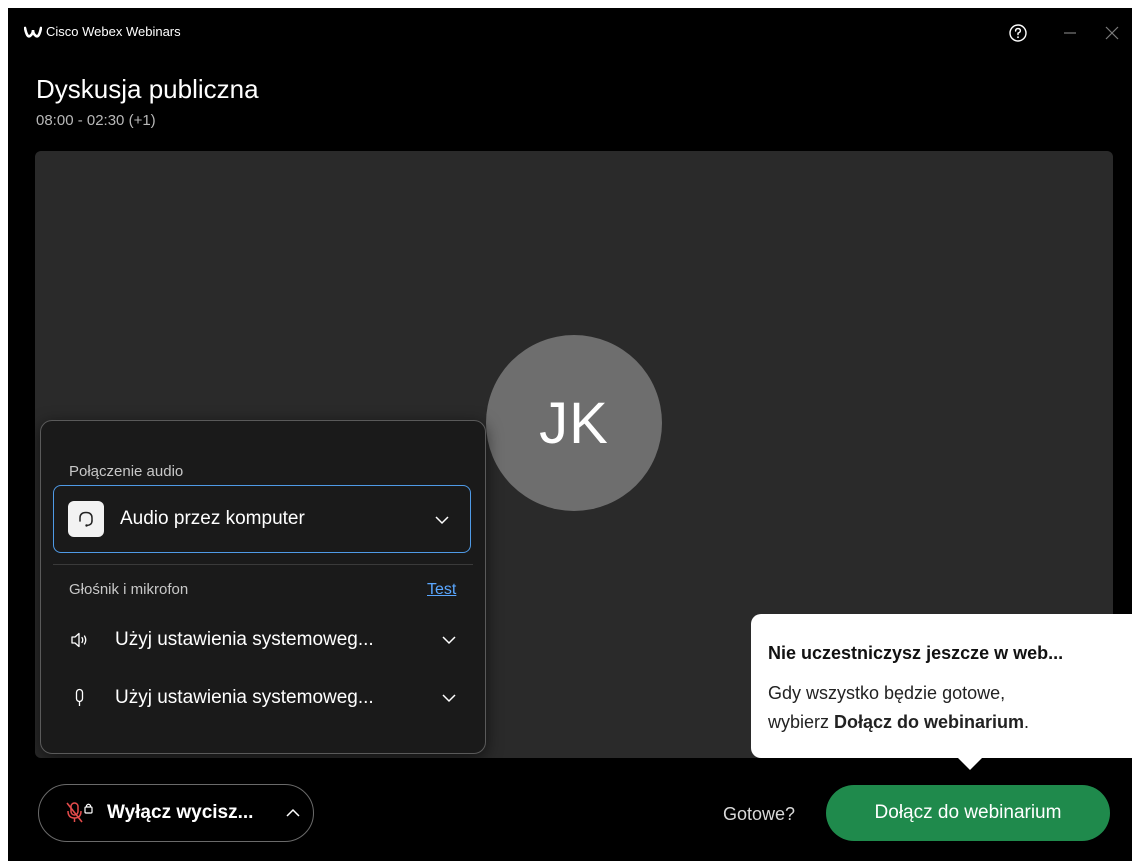 The image size is (1132, 861). Describe the element at coordinates (570, 33) in the screenshot. I see `title-bar: Cisco Webex Webinars` at that location.